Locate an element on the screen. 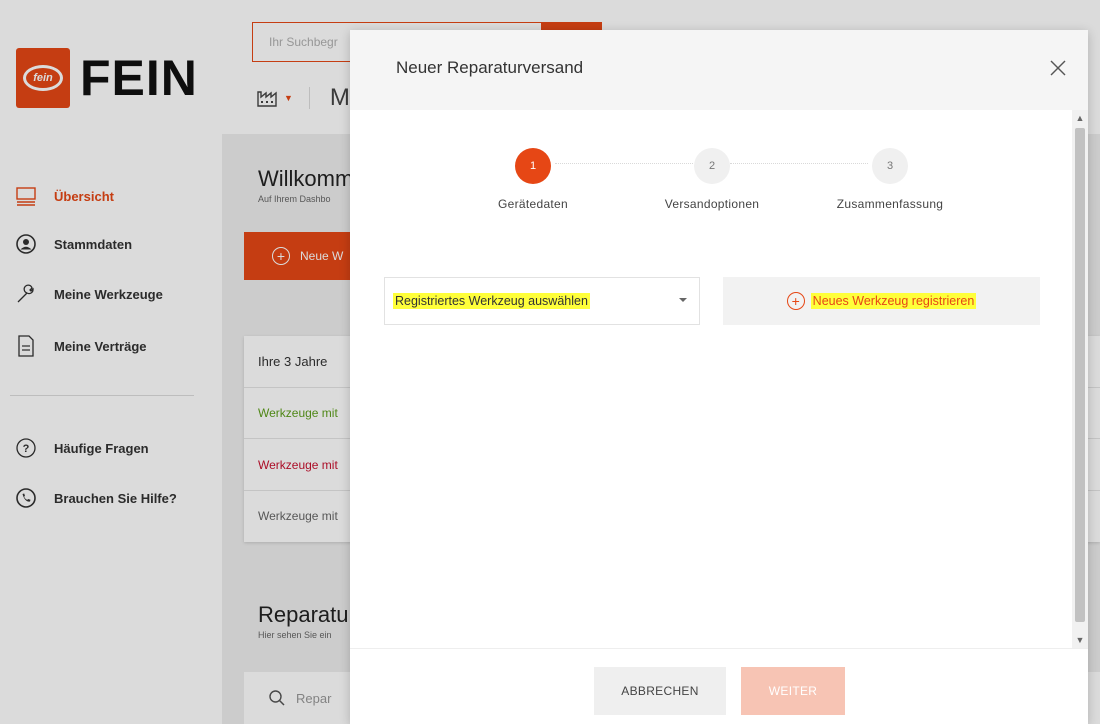 This screenshot has height=724, width=1100. dialog-header: Neuer Reparaturversand is located at coordinates (719, 70).